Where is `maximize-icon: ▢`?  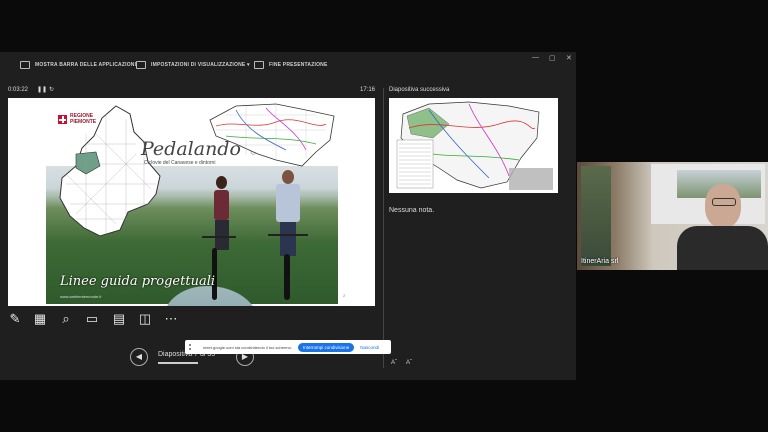 maximize-icon: ▢ is located at coordinates (552, 58).